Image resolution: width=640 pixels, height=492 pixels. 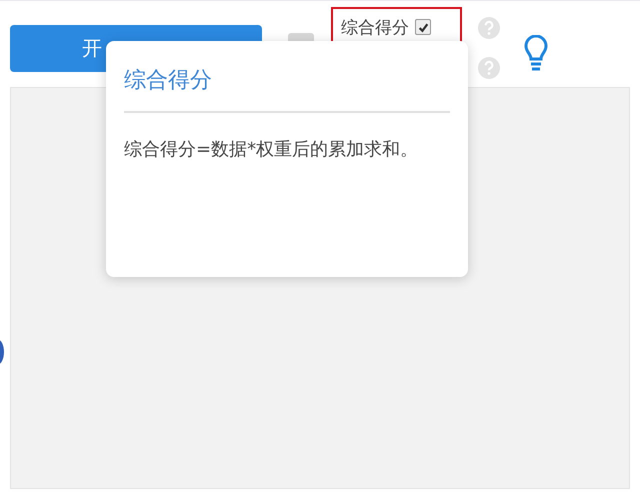 I want to click on option-label: 综合得分, so click(x=375, y=27).